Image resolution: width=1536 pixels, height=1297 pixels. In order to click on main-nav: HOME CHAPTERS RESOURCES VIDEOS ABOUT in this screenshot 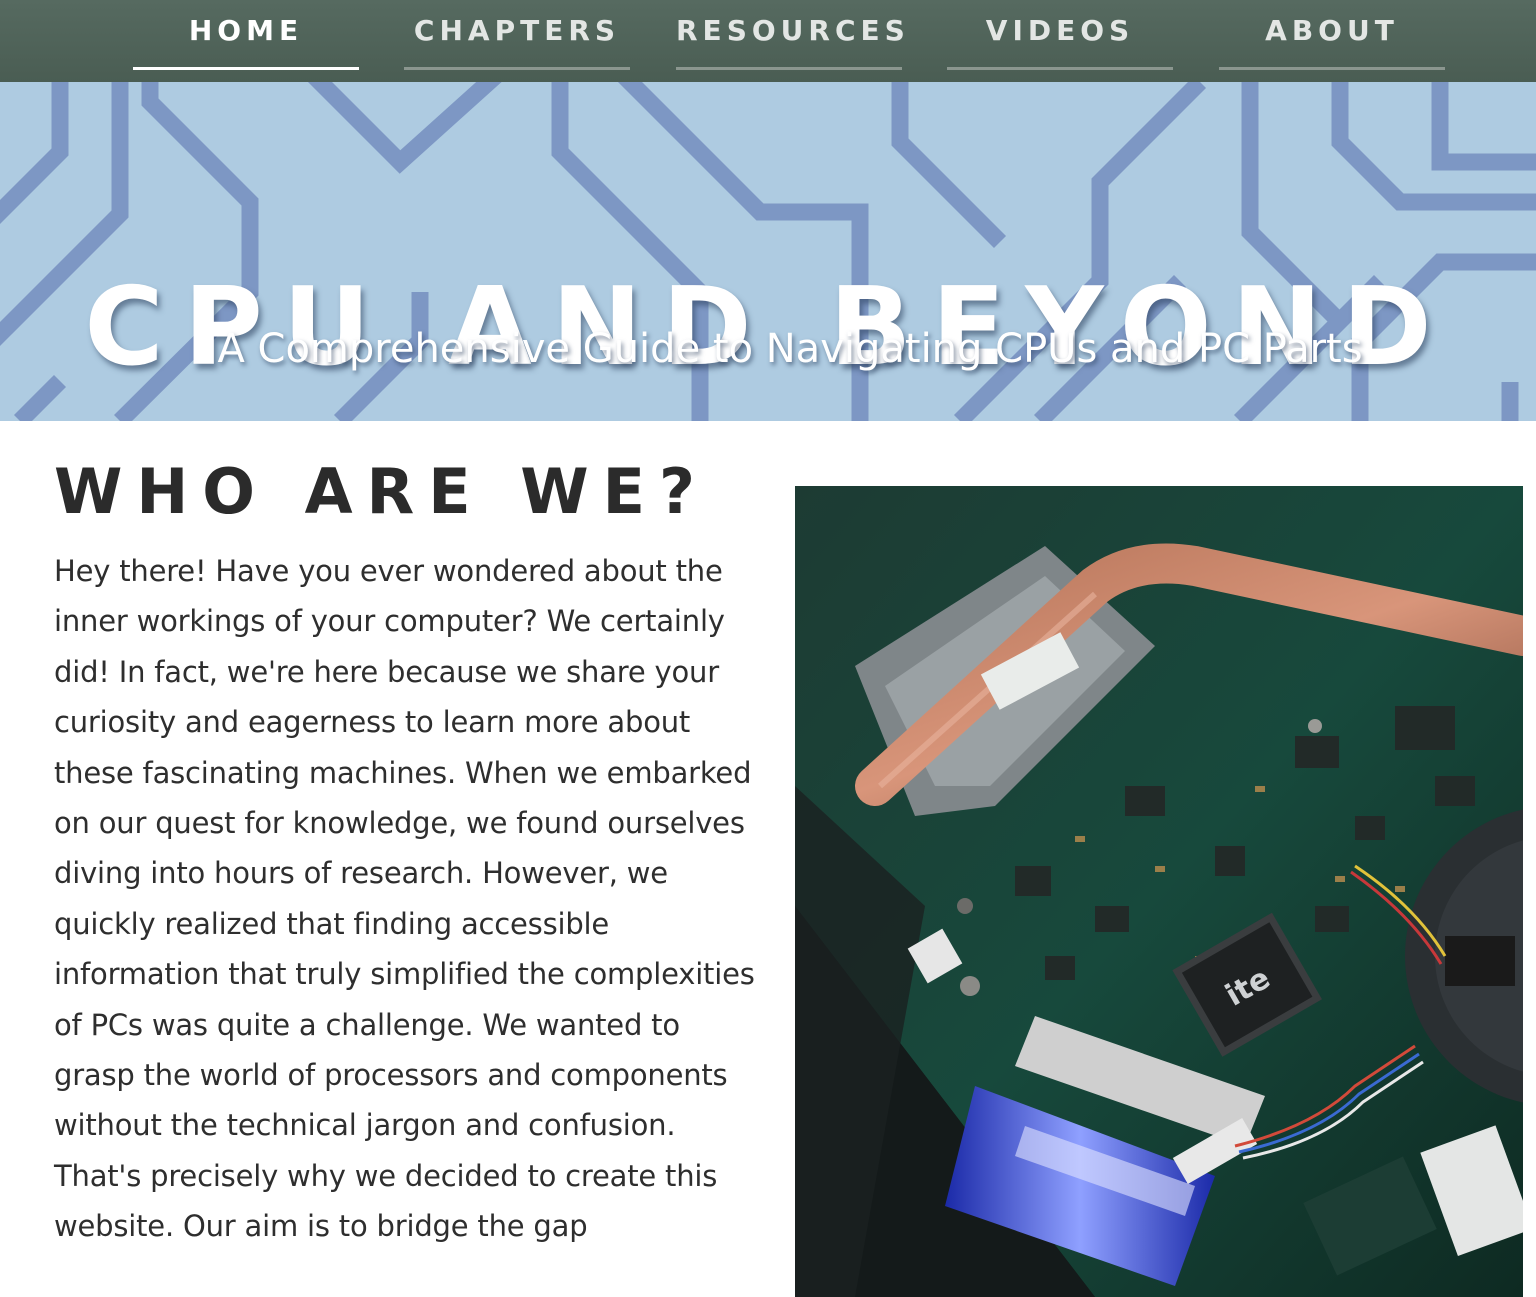, I will do `click(768, 41)`.